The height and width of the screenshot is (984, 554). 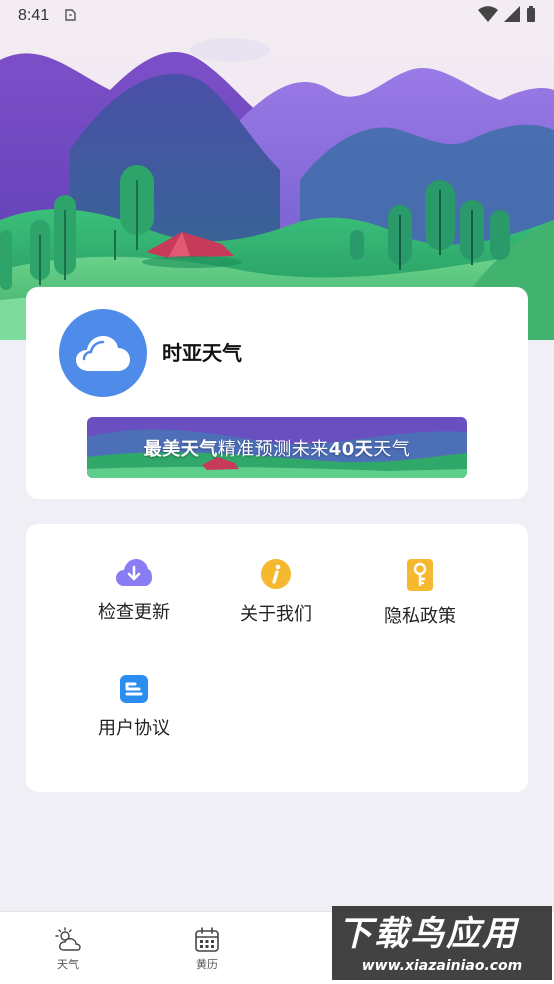 What do you see at coordinates (34, 15) in the screenshot?
I see `status-time: 8:41` at bounding box center [34, 15].